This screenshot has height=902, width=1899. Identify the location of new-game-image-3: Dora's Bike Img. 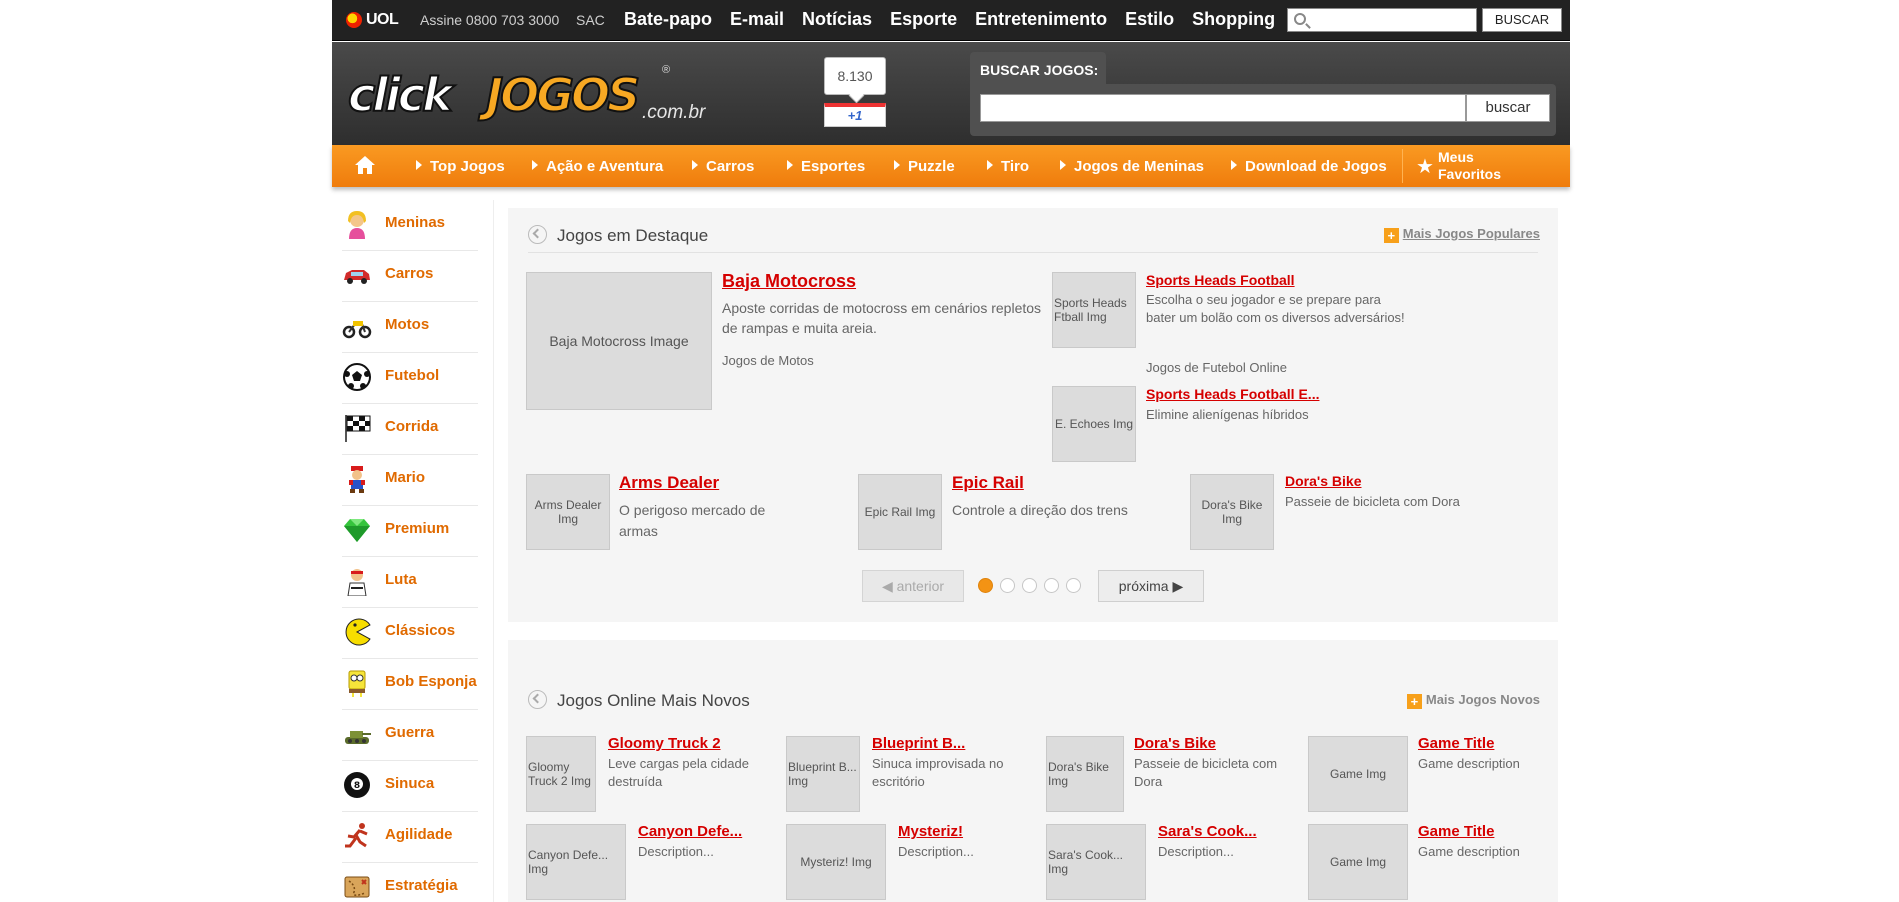
(1085, 774).